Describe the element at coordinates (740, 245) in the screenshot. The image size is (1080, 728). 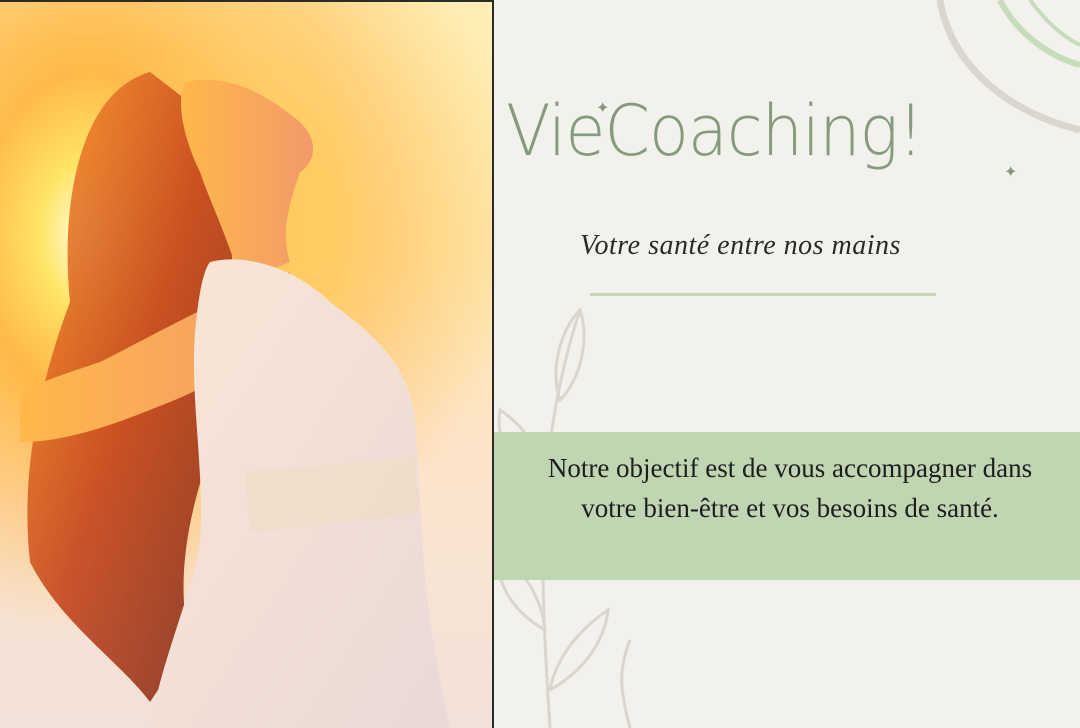
I see `tagline: Votre santé entre nos mains` at that location.